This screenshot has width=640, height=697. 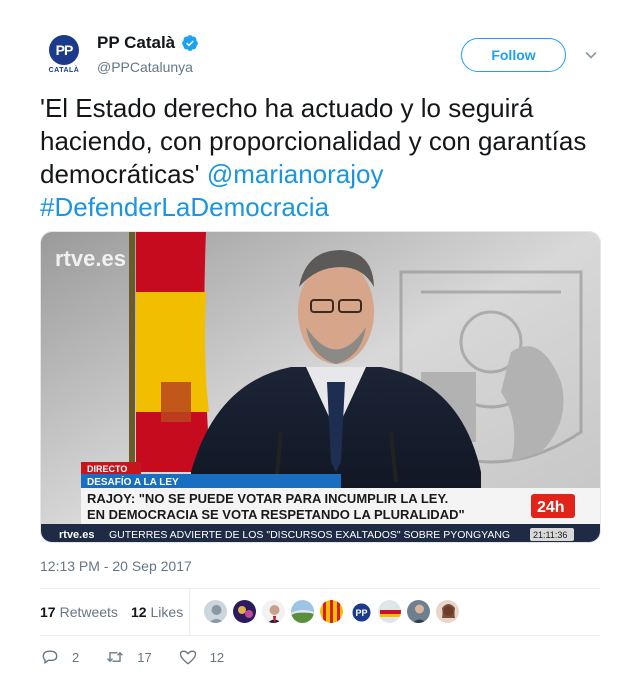 I want to click on like-button: 12, so click(x=201, y=657).